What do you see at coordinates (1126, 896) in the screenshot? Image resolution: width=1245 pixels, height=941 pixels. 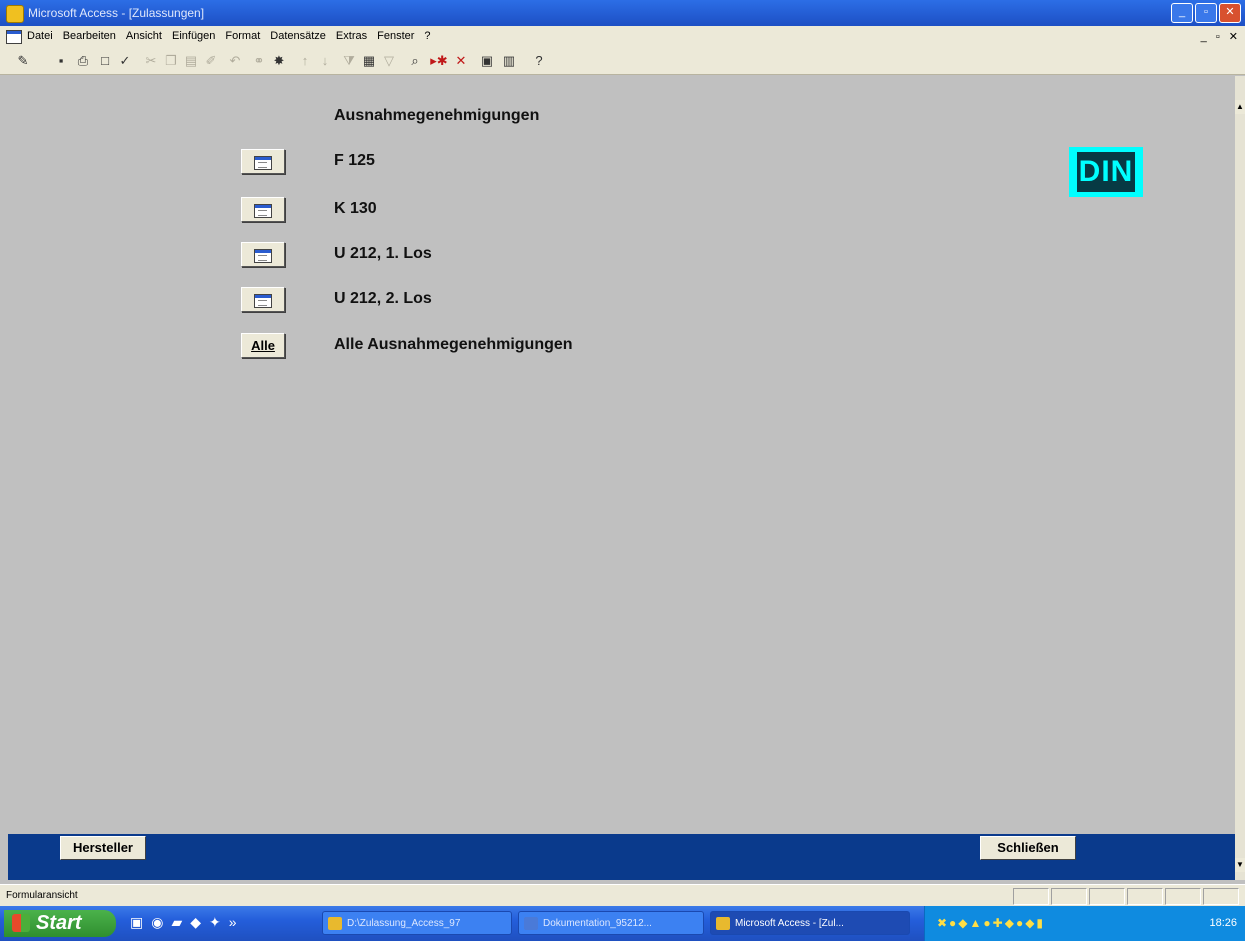 I see `status-panes` at bounding box center [1126, 896].